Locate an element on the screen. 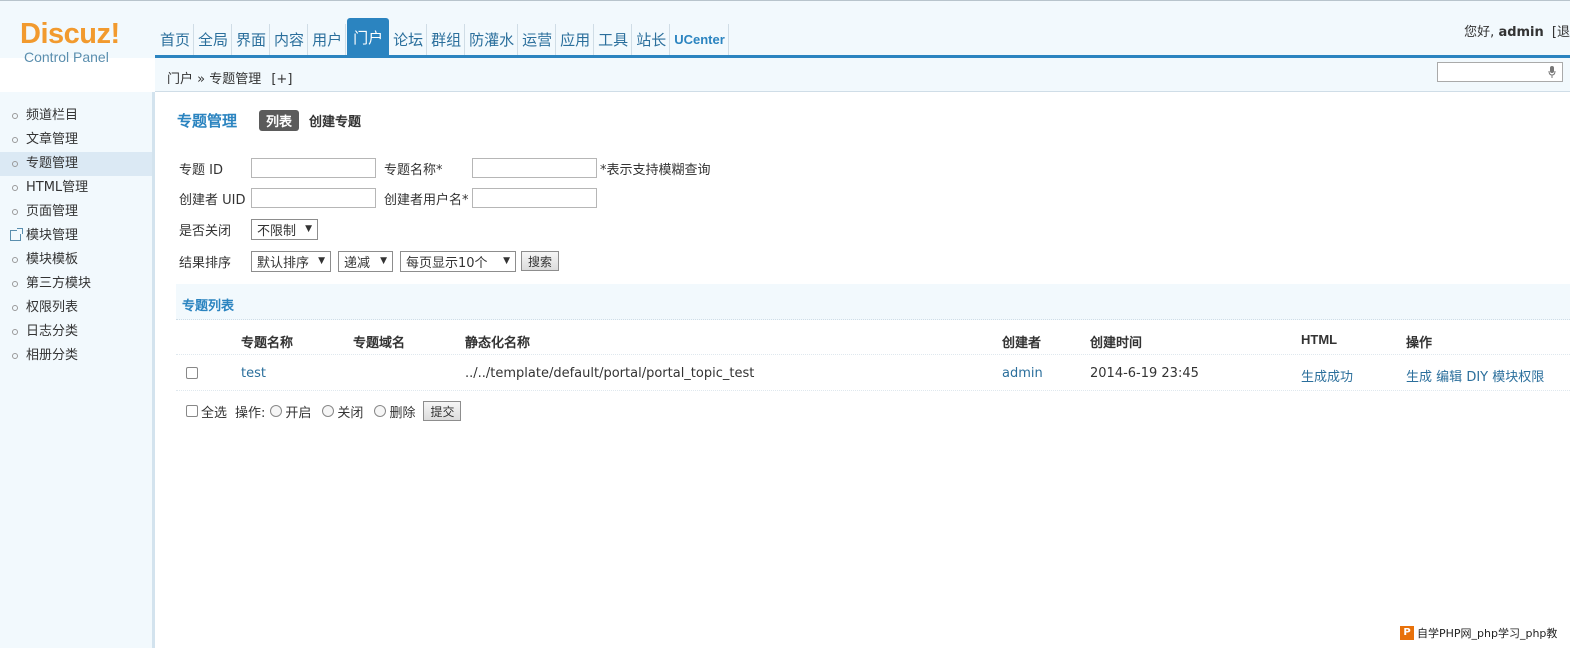 This screenshot has height=648, width=1570. search-button: 搜索 is located at coordinates (540, 261).